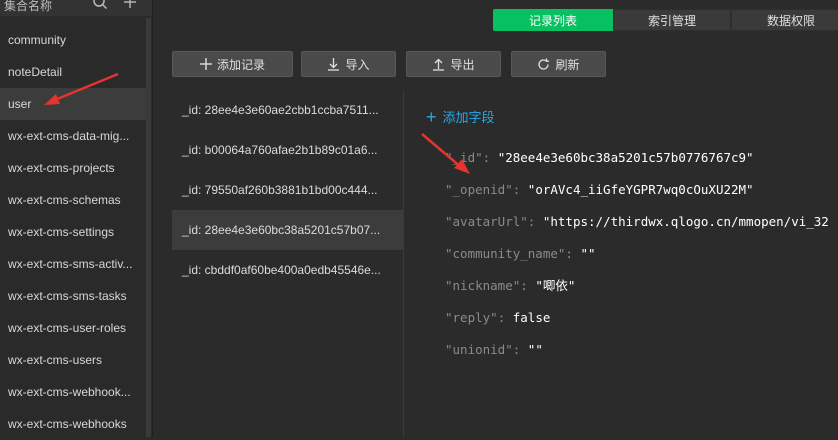 The width and height of the screenshot is (838, 440). What do you see at coordinates (784, 20) in the screenshot?
I see `tab-permissions: 数据权限` at bounding box center [784, 20].